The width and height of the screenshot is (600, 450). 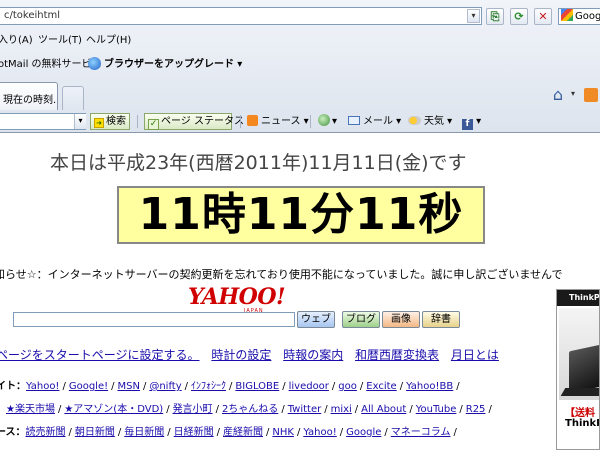 I want to click on toolbar-search-button: ➜ 検索, so click(x=110, y=121).